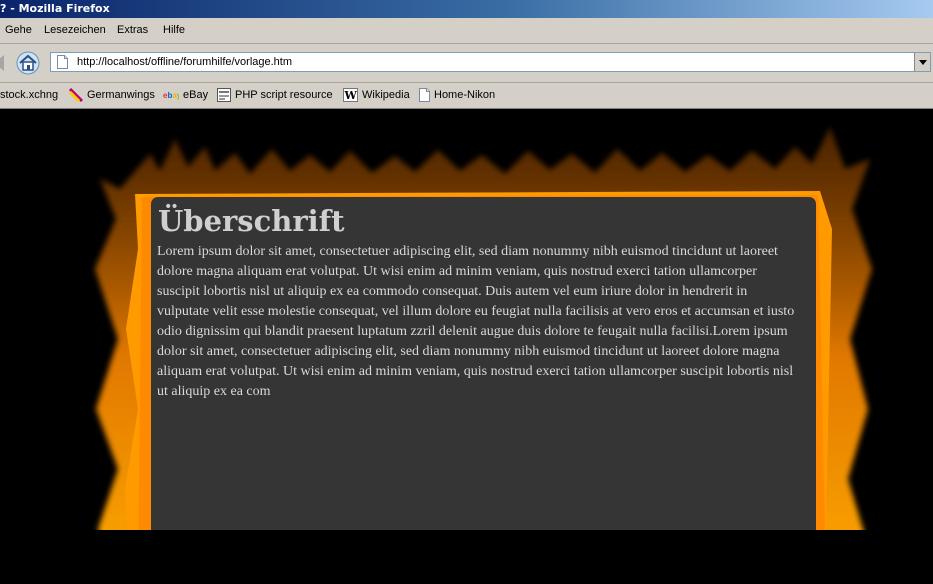 The width and height of the screenshot is (933, 584). I want to click on menu-extras: Extras, so click(132, 30).